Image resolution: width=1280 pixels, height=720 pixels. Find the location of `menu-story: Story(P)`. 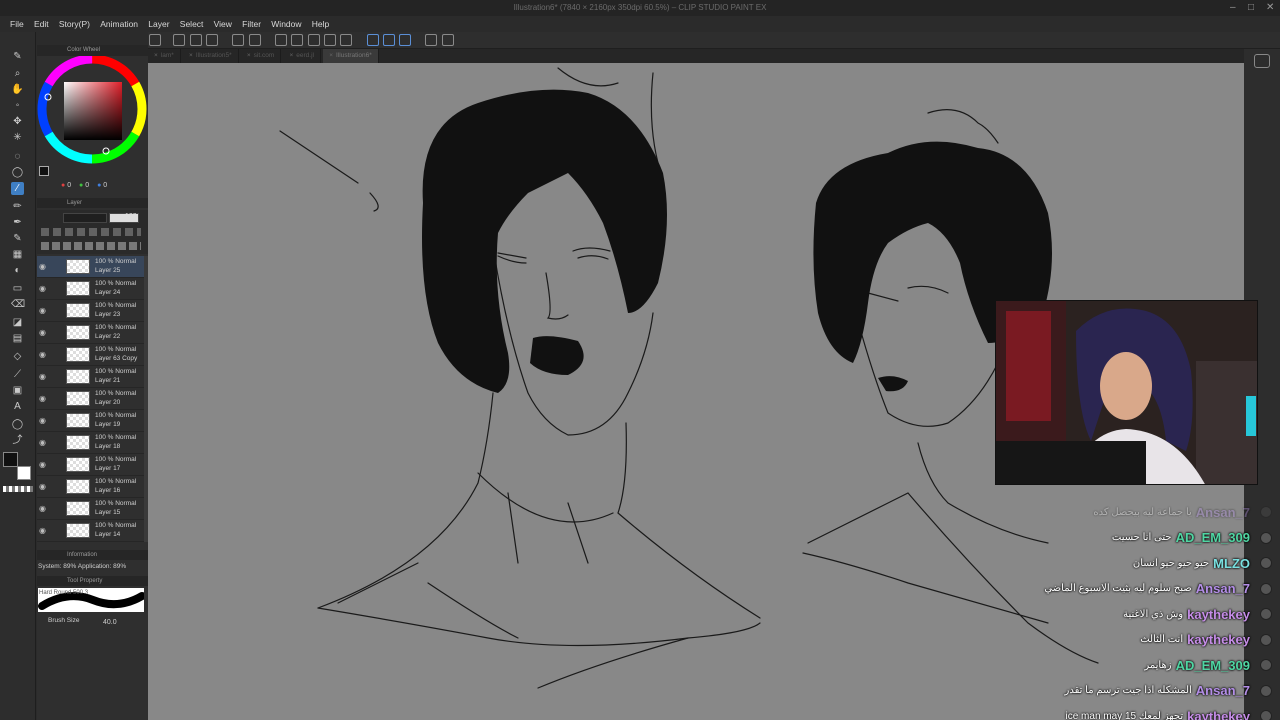

menu-story: Story(P) is located at coordinates (74, 24).